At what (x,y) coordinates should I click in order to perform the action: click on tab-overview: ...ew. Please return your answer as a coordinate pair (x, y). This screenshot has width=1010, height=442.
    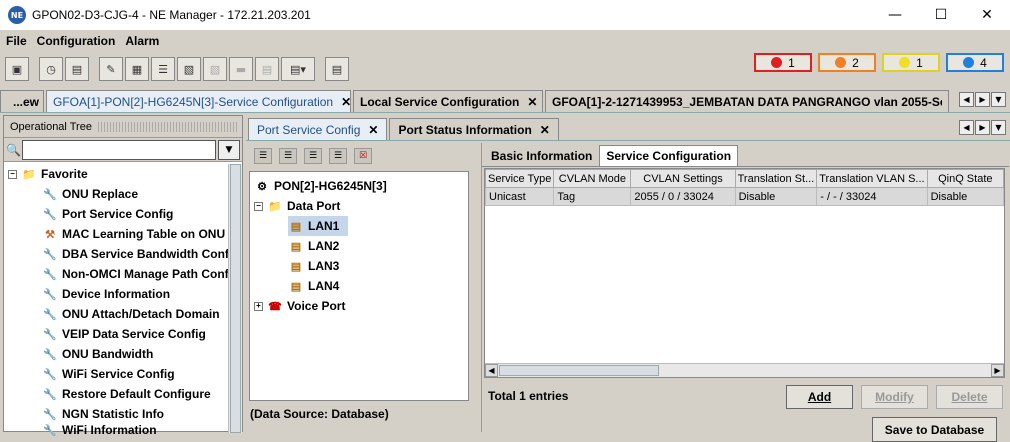
    Looking at the image, I should click on (22, 101).